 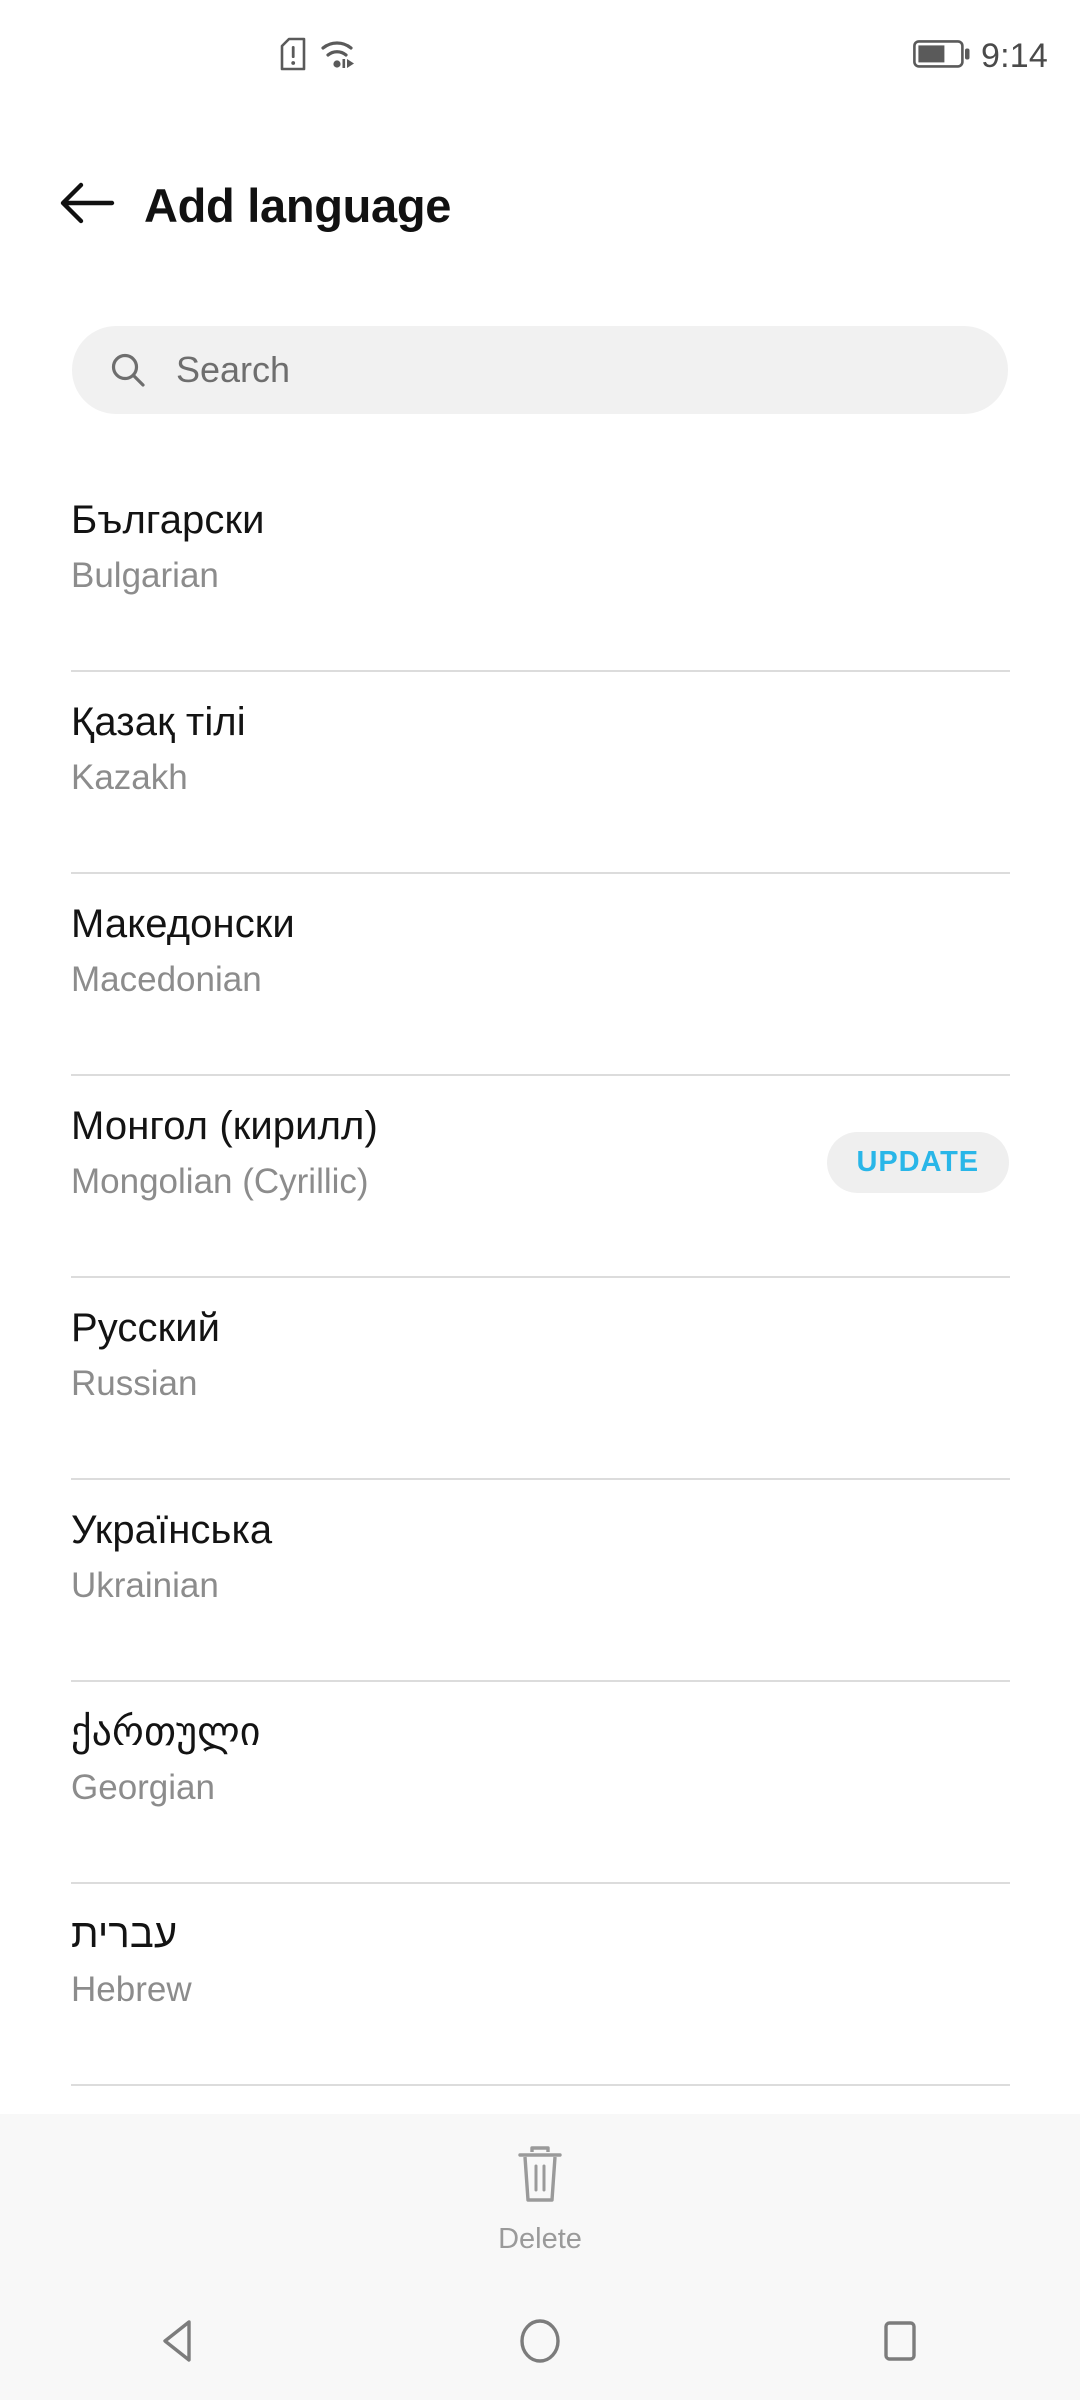 I want to click on nav-back-button, so click(x=180, y=2343).